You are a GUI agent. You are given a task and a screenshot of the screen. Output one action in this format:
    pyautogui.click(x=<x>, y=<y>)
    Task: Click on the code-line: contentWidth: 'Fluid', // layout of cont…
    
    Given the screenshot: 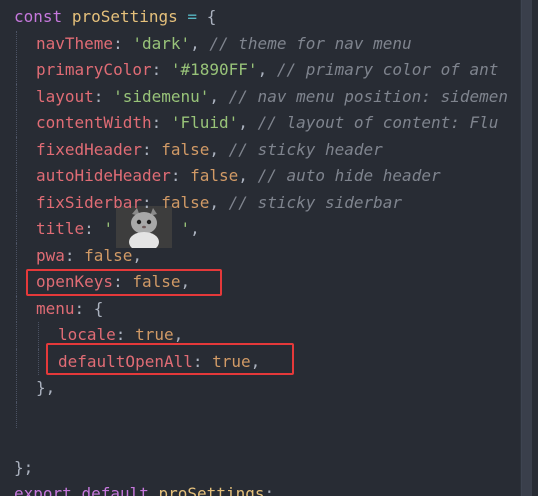 What is the action you would take?
    pyautogui.click(x=267, y=123)
    